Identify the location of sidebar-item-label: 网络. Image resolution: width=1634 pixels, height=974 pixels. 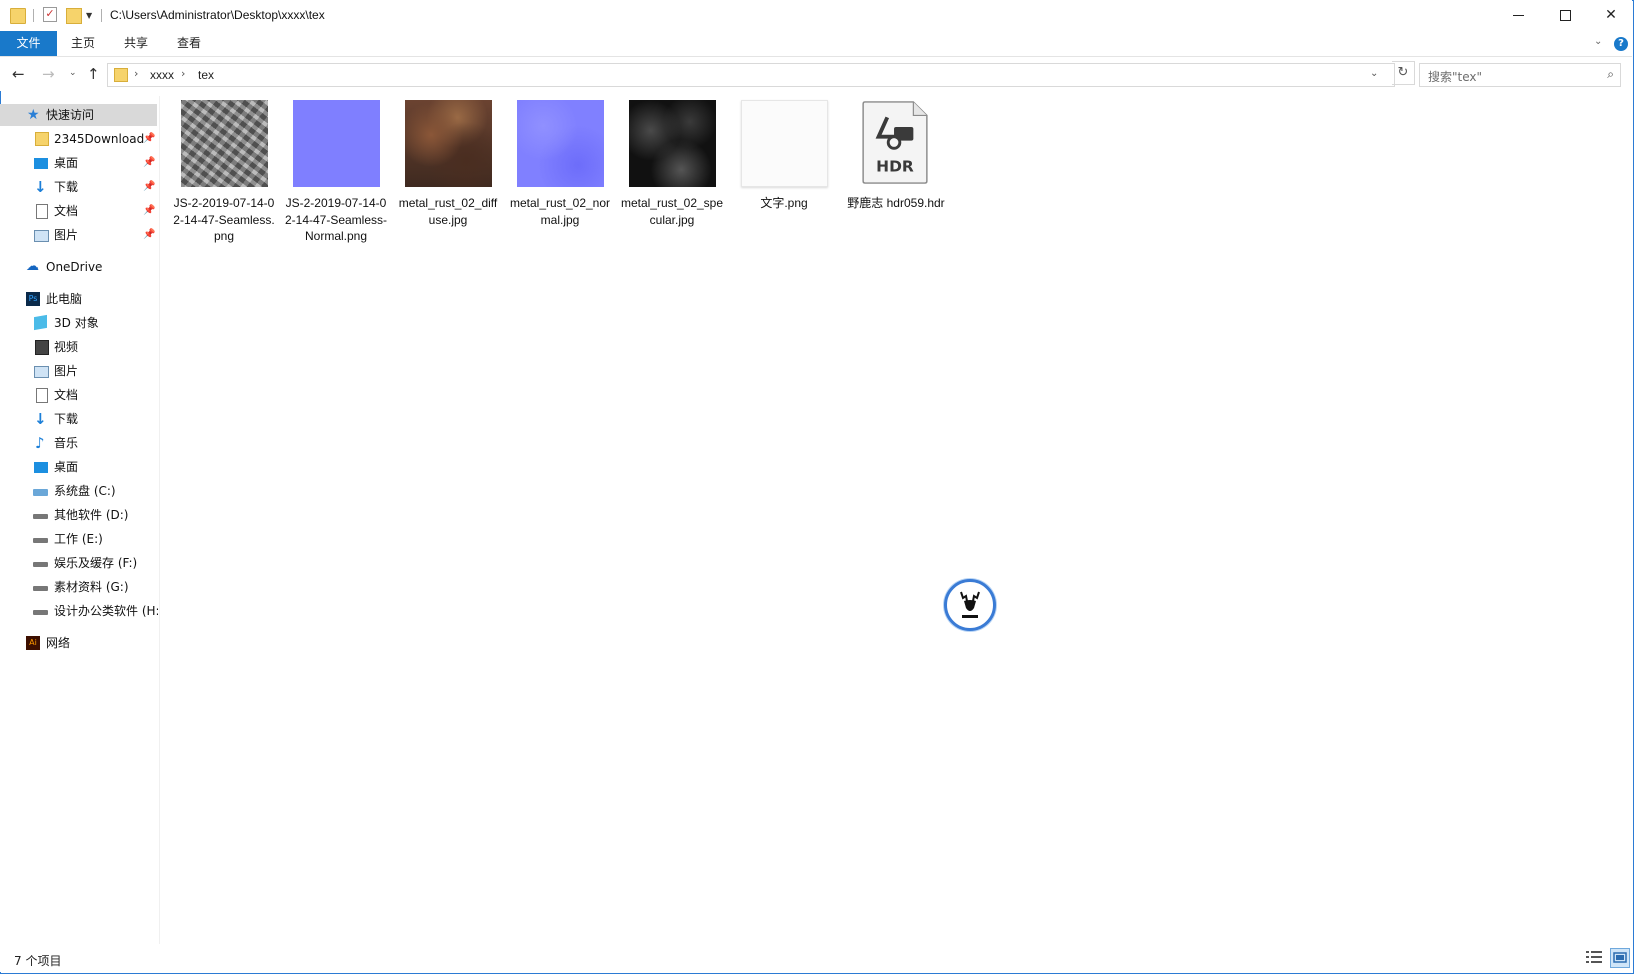
(58, 643).